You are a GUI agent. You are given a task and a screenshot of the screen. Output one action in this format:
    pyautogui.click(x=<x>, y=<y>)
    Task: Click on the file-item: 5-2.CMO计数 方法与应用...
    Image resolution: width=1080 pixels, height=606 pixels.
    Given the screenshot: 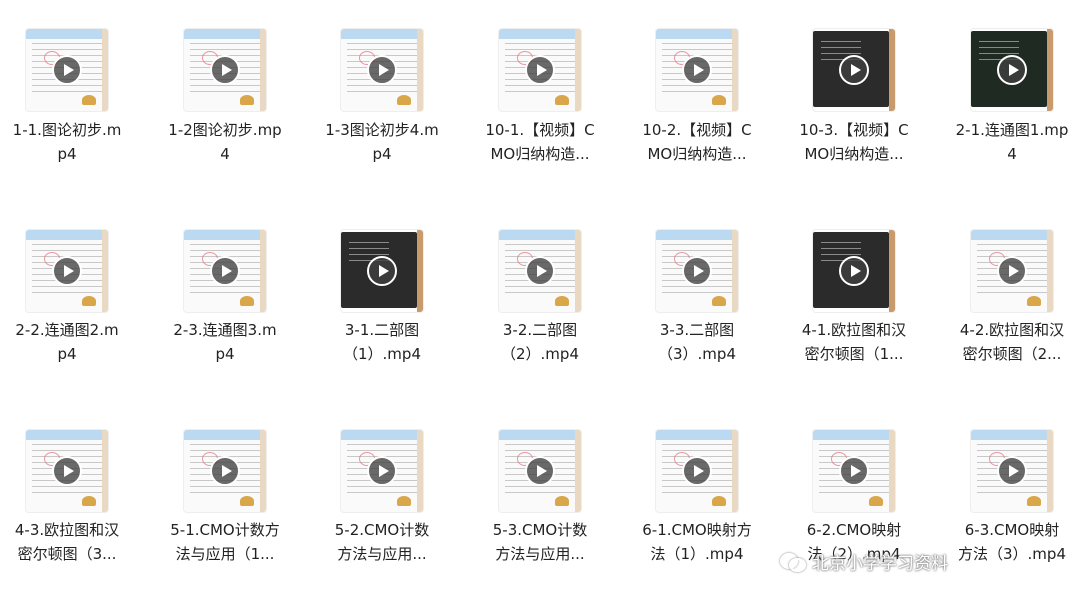 What is the action you would take?
    pyautogui.click(x=382, y=303)
    